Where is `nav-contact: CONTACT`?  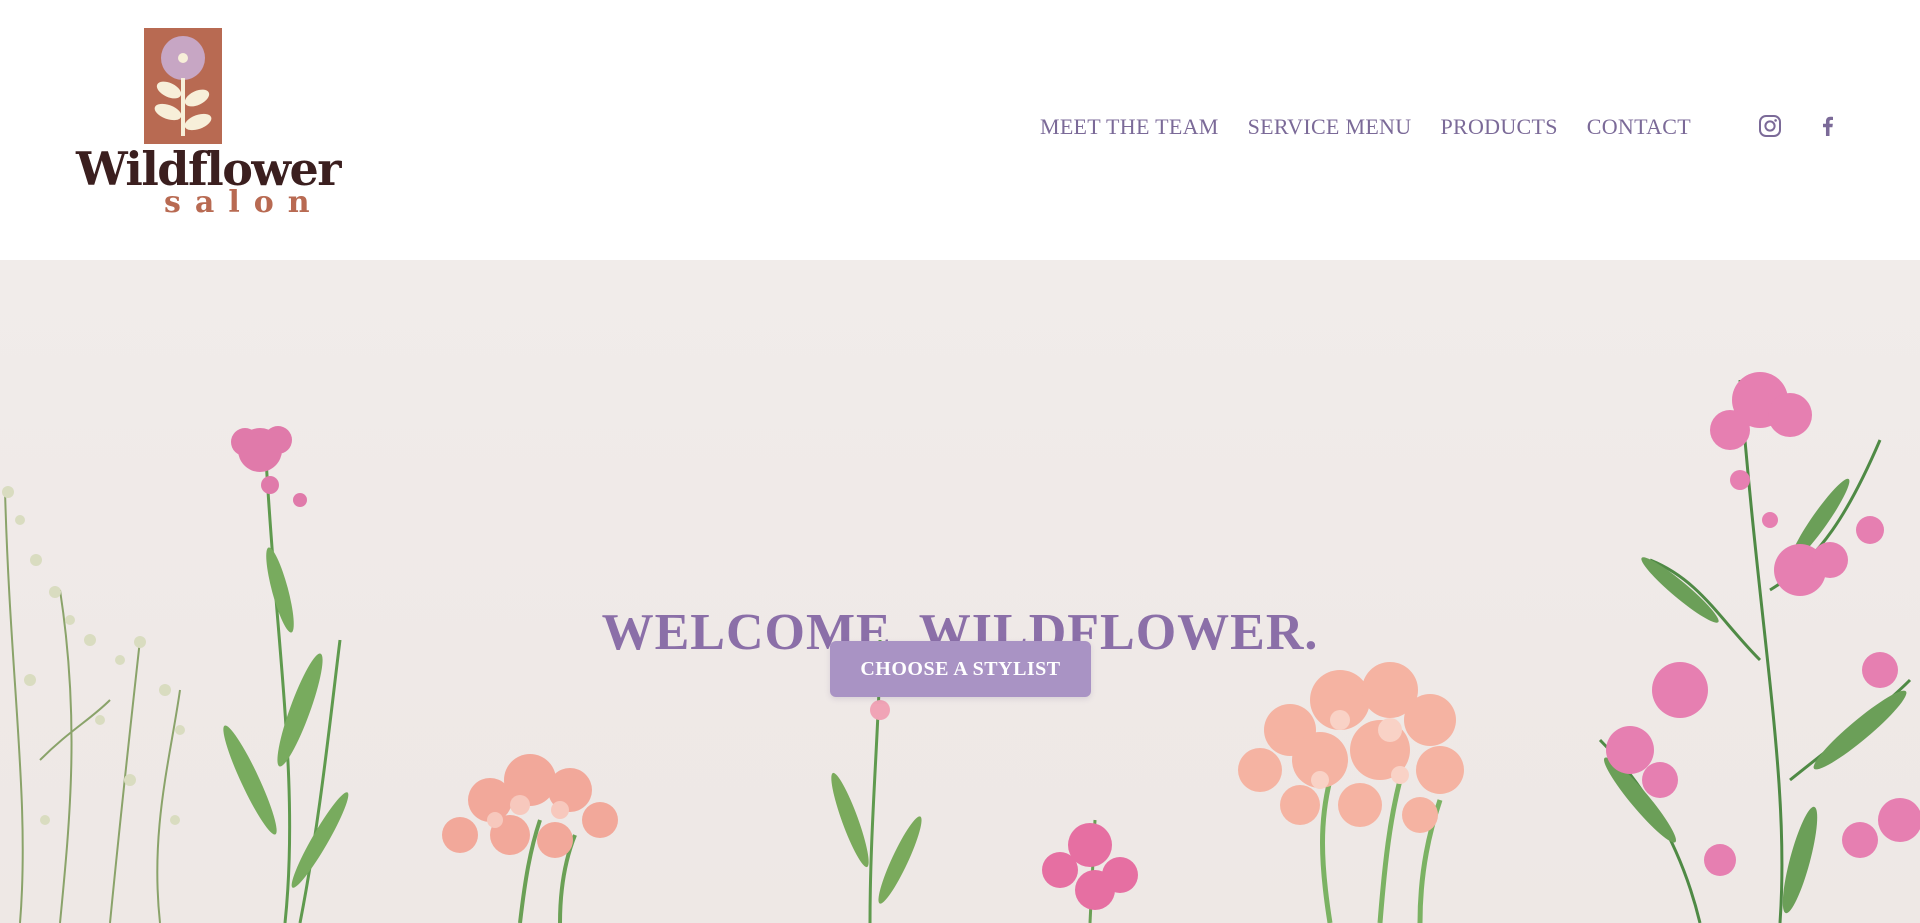 nav-contact: CONTACT is located at coordinates (1639, 127).